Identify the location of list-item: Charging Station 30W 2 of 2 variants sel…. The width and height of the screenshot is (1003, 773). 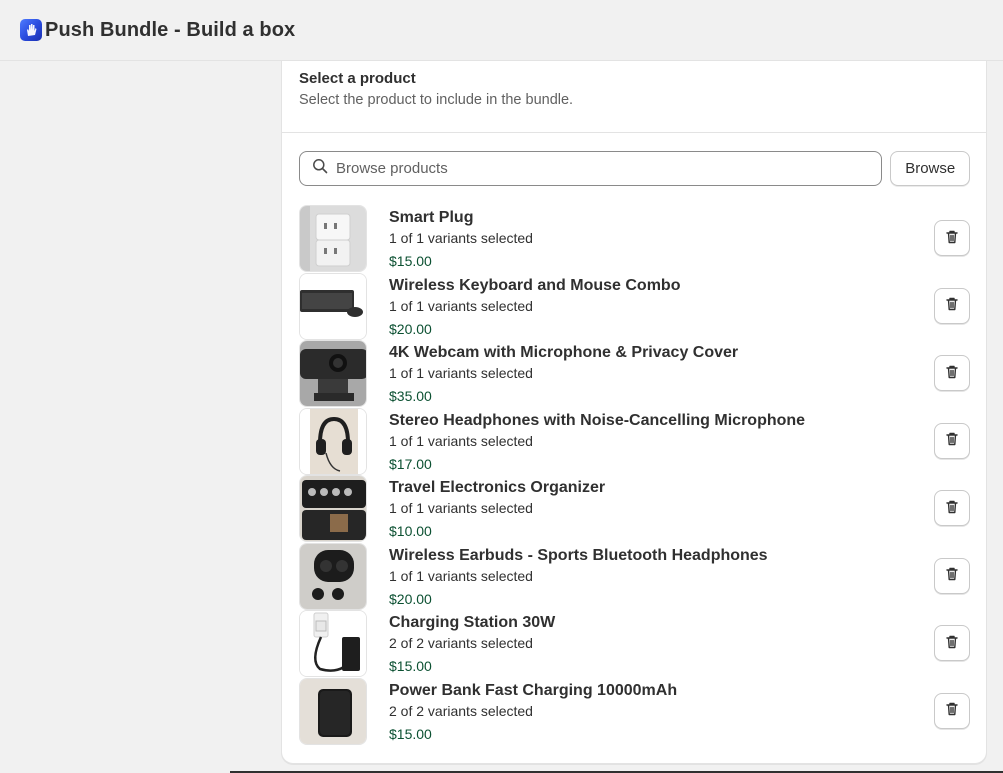
(634, 644).